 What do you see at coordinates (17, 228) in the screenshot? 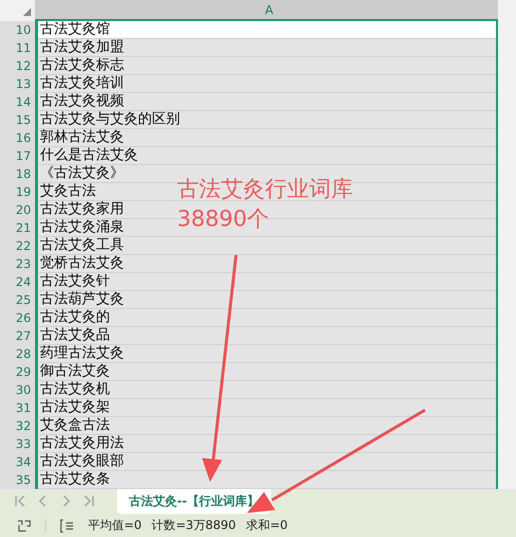
I see `row-number: 21` at bounding box center [17, 228].